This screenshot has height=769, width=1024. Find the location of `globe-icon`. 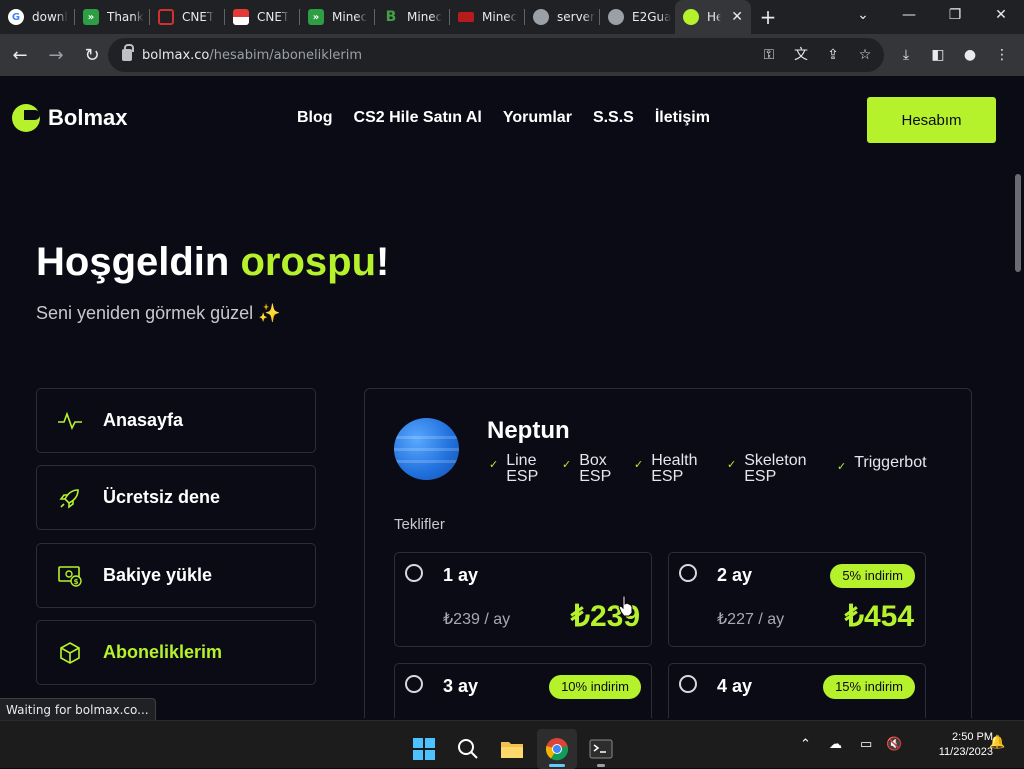

globe-icon is located at coordinates (616, 17).